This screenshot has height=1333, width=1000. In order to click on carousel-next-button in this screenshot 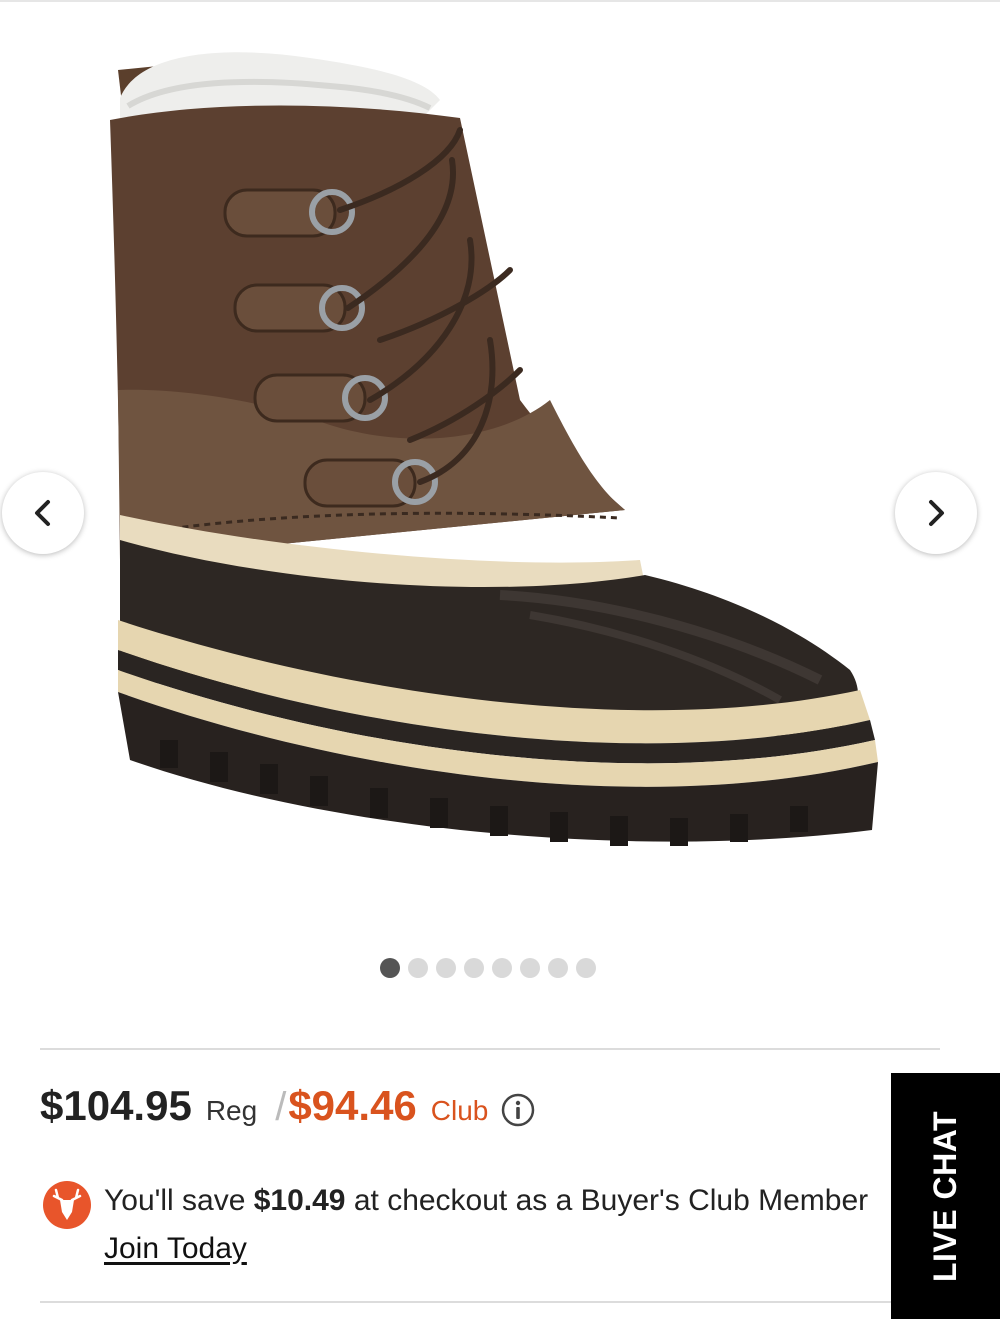, I will do `click(936, 513)`.